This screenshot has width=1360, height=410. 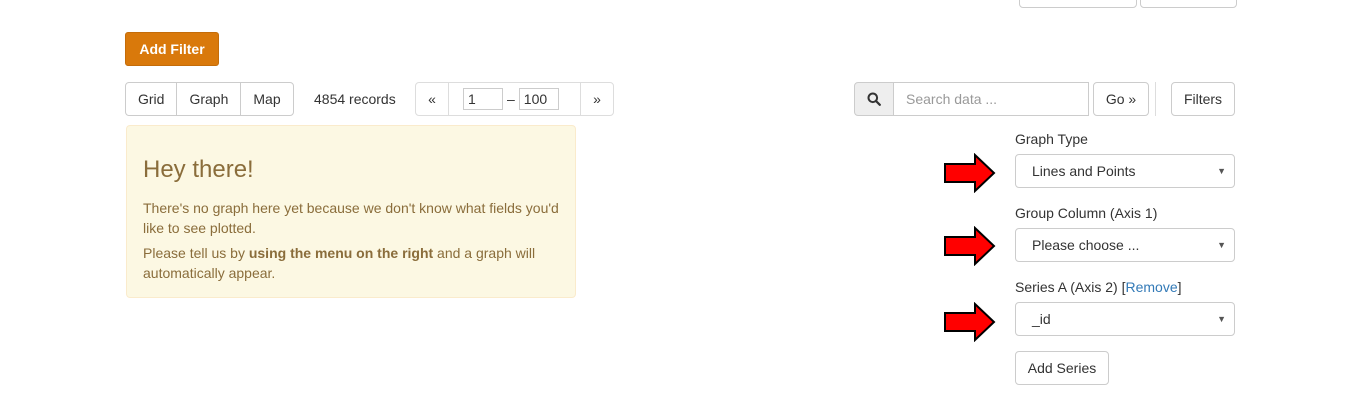 I want to click on search-icon, so click(x=874, y=99).